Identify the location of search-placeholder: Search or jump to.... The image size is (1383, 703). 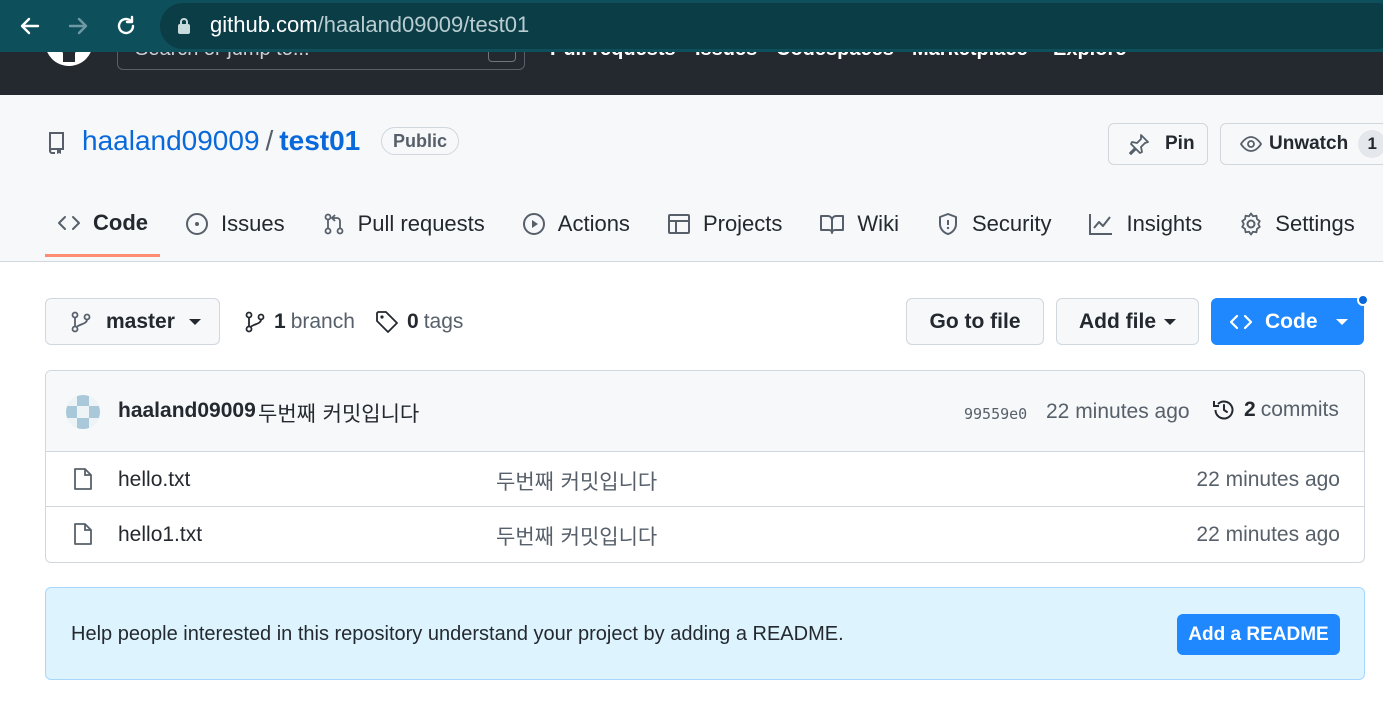
(222, 56).